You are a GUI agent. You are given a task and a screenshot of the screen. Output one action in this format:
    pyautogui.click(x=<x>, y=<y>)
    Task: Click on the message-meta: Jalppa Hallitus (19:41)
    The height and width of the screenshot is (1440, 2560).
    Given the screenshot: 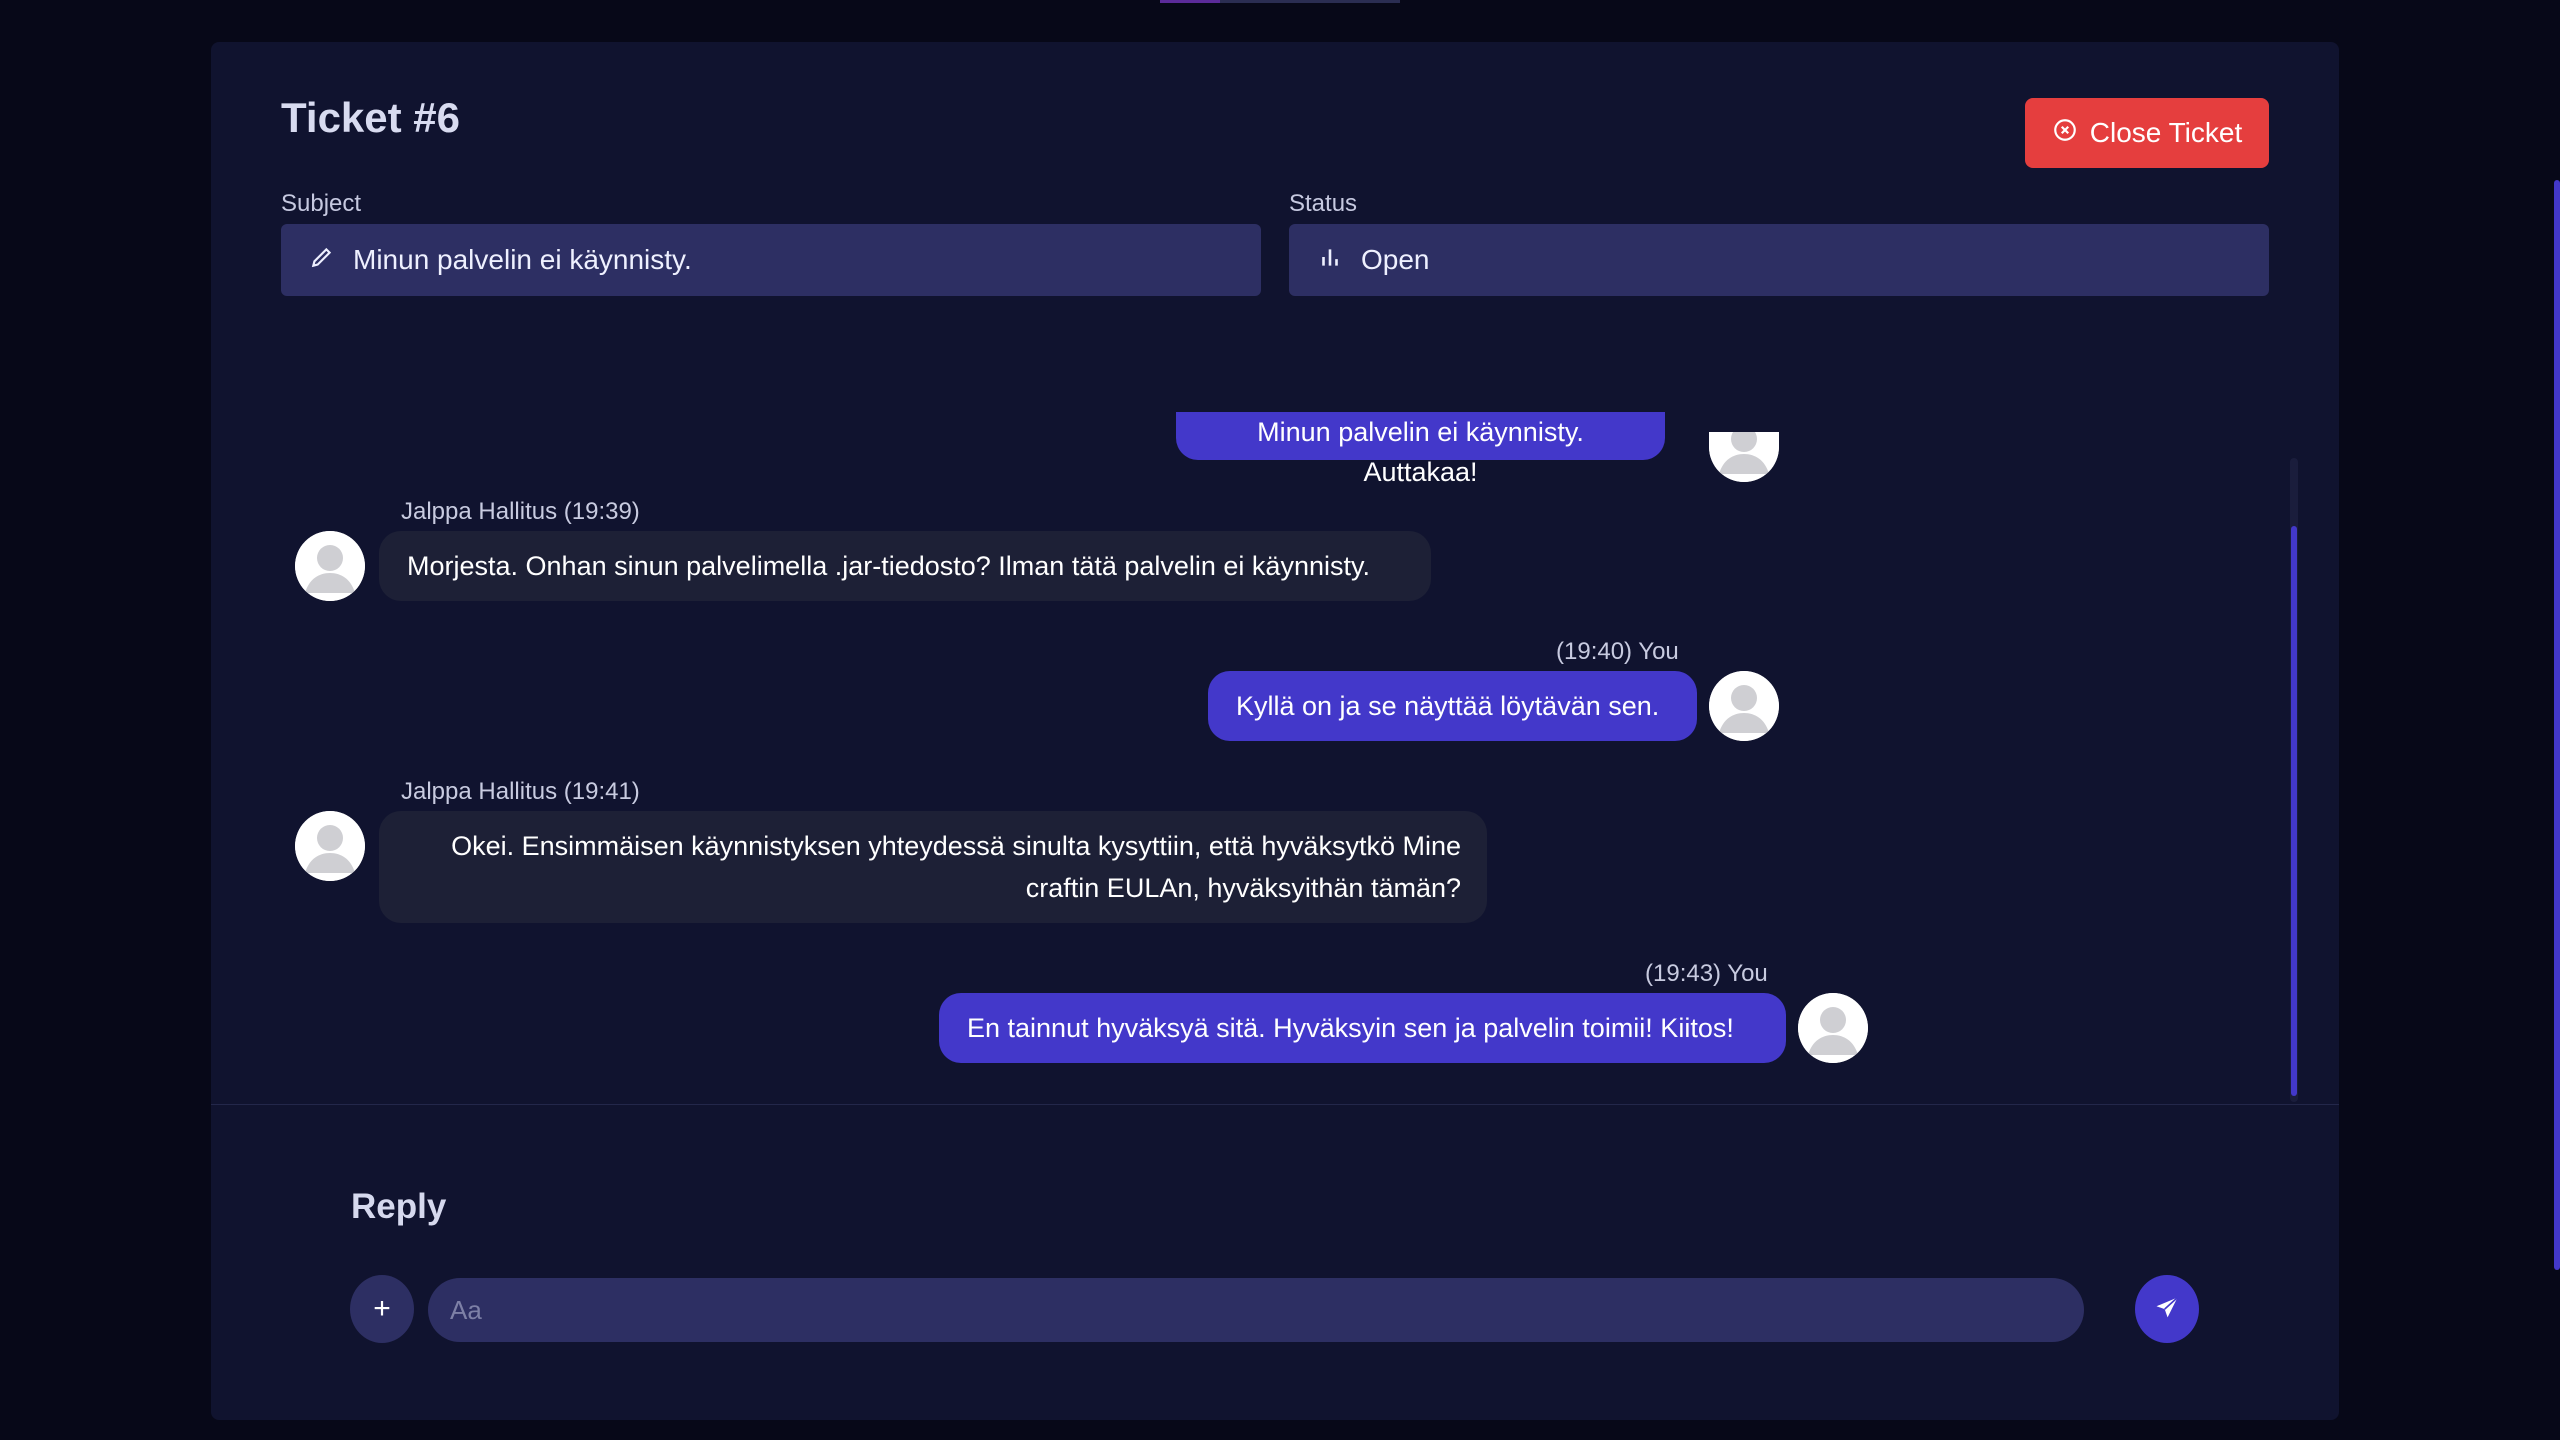 What is the action you would take?
    pyautogui.click(x=520, y=791)
    